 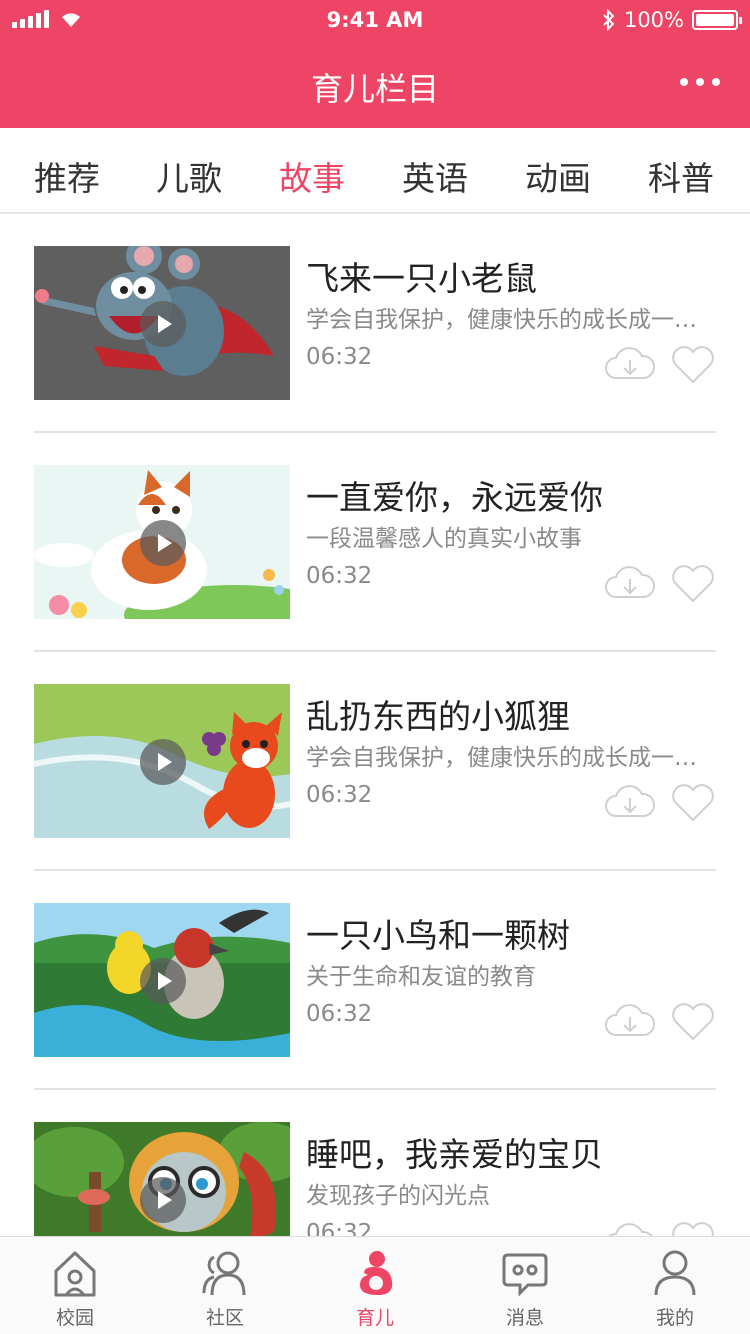 What do you see at coordinates (374, 89) in the screenshot?
I see `page-title: 育儿栏目` at bounding box center [374, 89].